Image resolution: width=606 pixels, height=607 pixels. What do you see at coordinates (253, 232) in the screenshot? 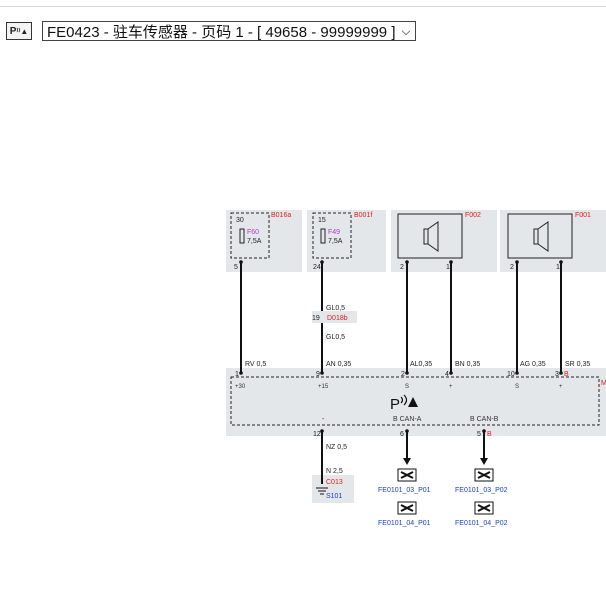
I see `fuse-f60-label: F60` at bounding box center [253, 232].